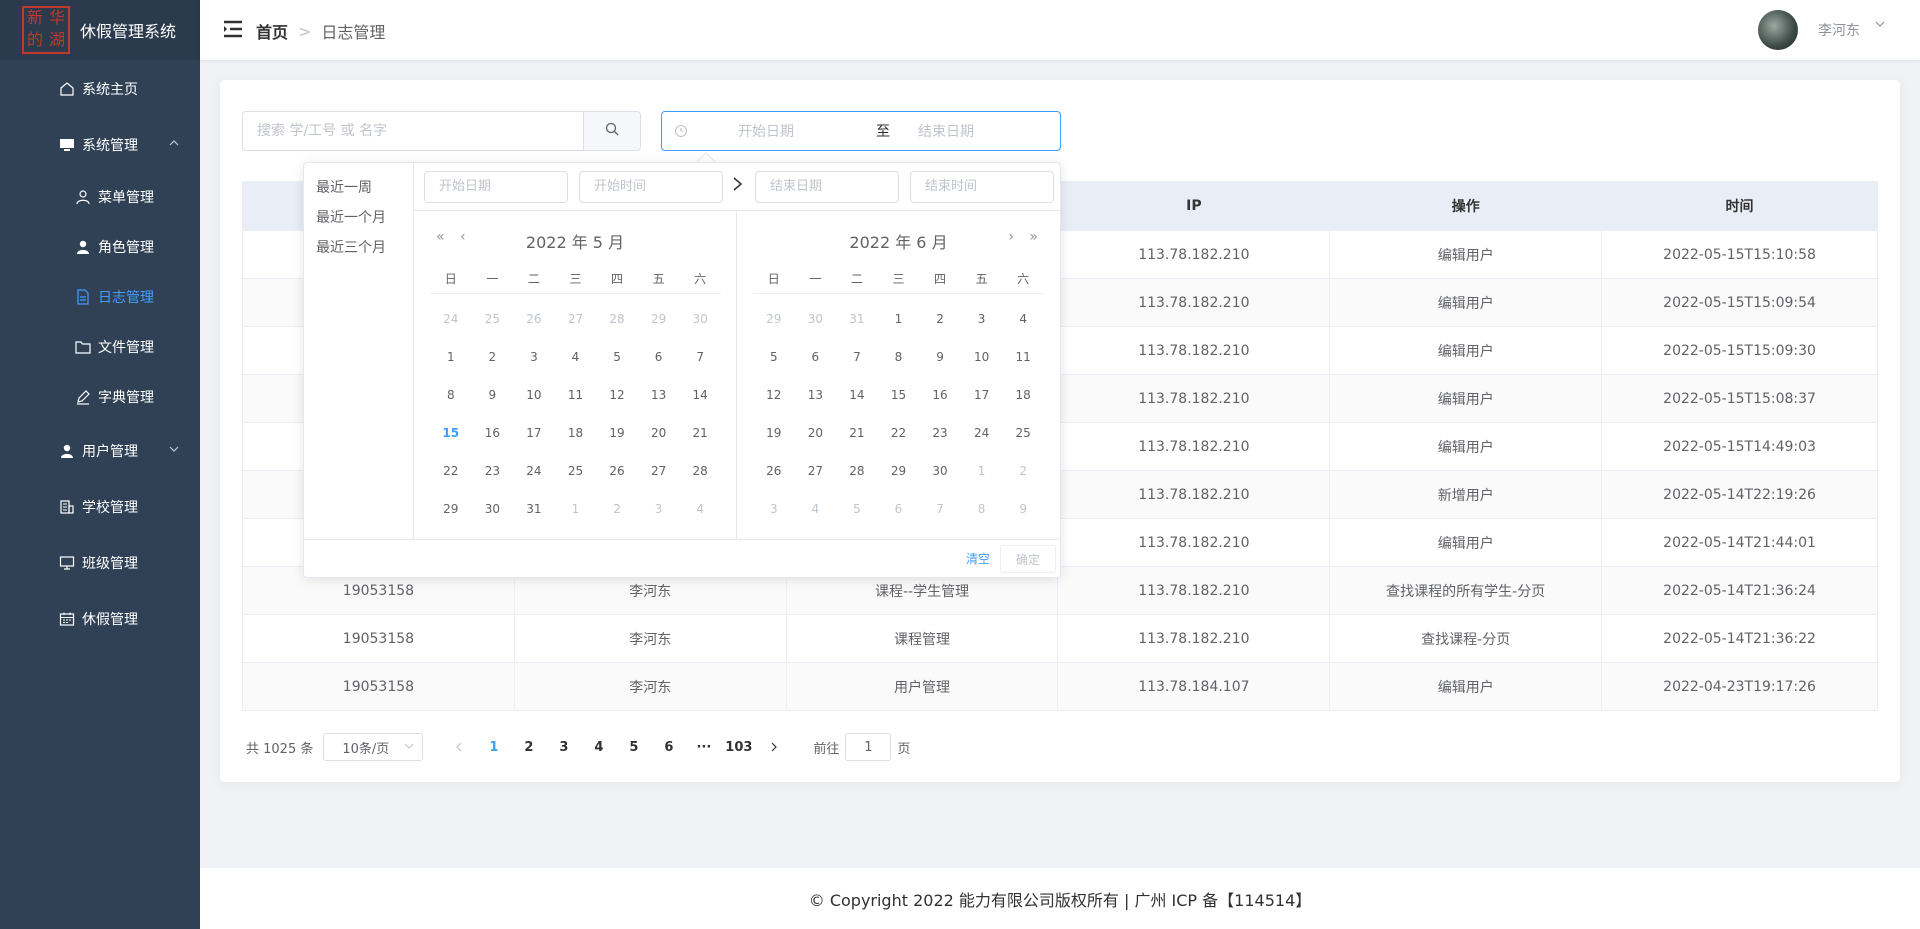 The width and height of the screenshot is (1920, 929). What do you see at coordinates (617, 395) in the screenshot?
I see `day-cell: 12` at bounding box center [617, 395].